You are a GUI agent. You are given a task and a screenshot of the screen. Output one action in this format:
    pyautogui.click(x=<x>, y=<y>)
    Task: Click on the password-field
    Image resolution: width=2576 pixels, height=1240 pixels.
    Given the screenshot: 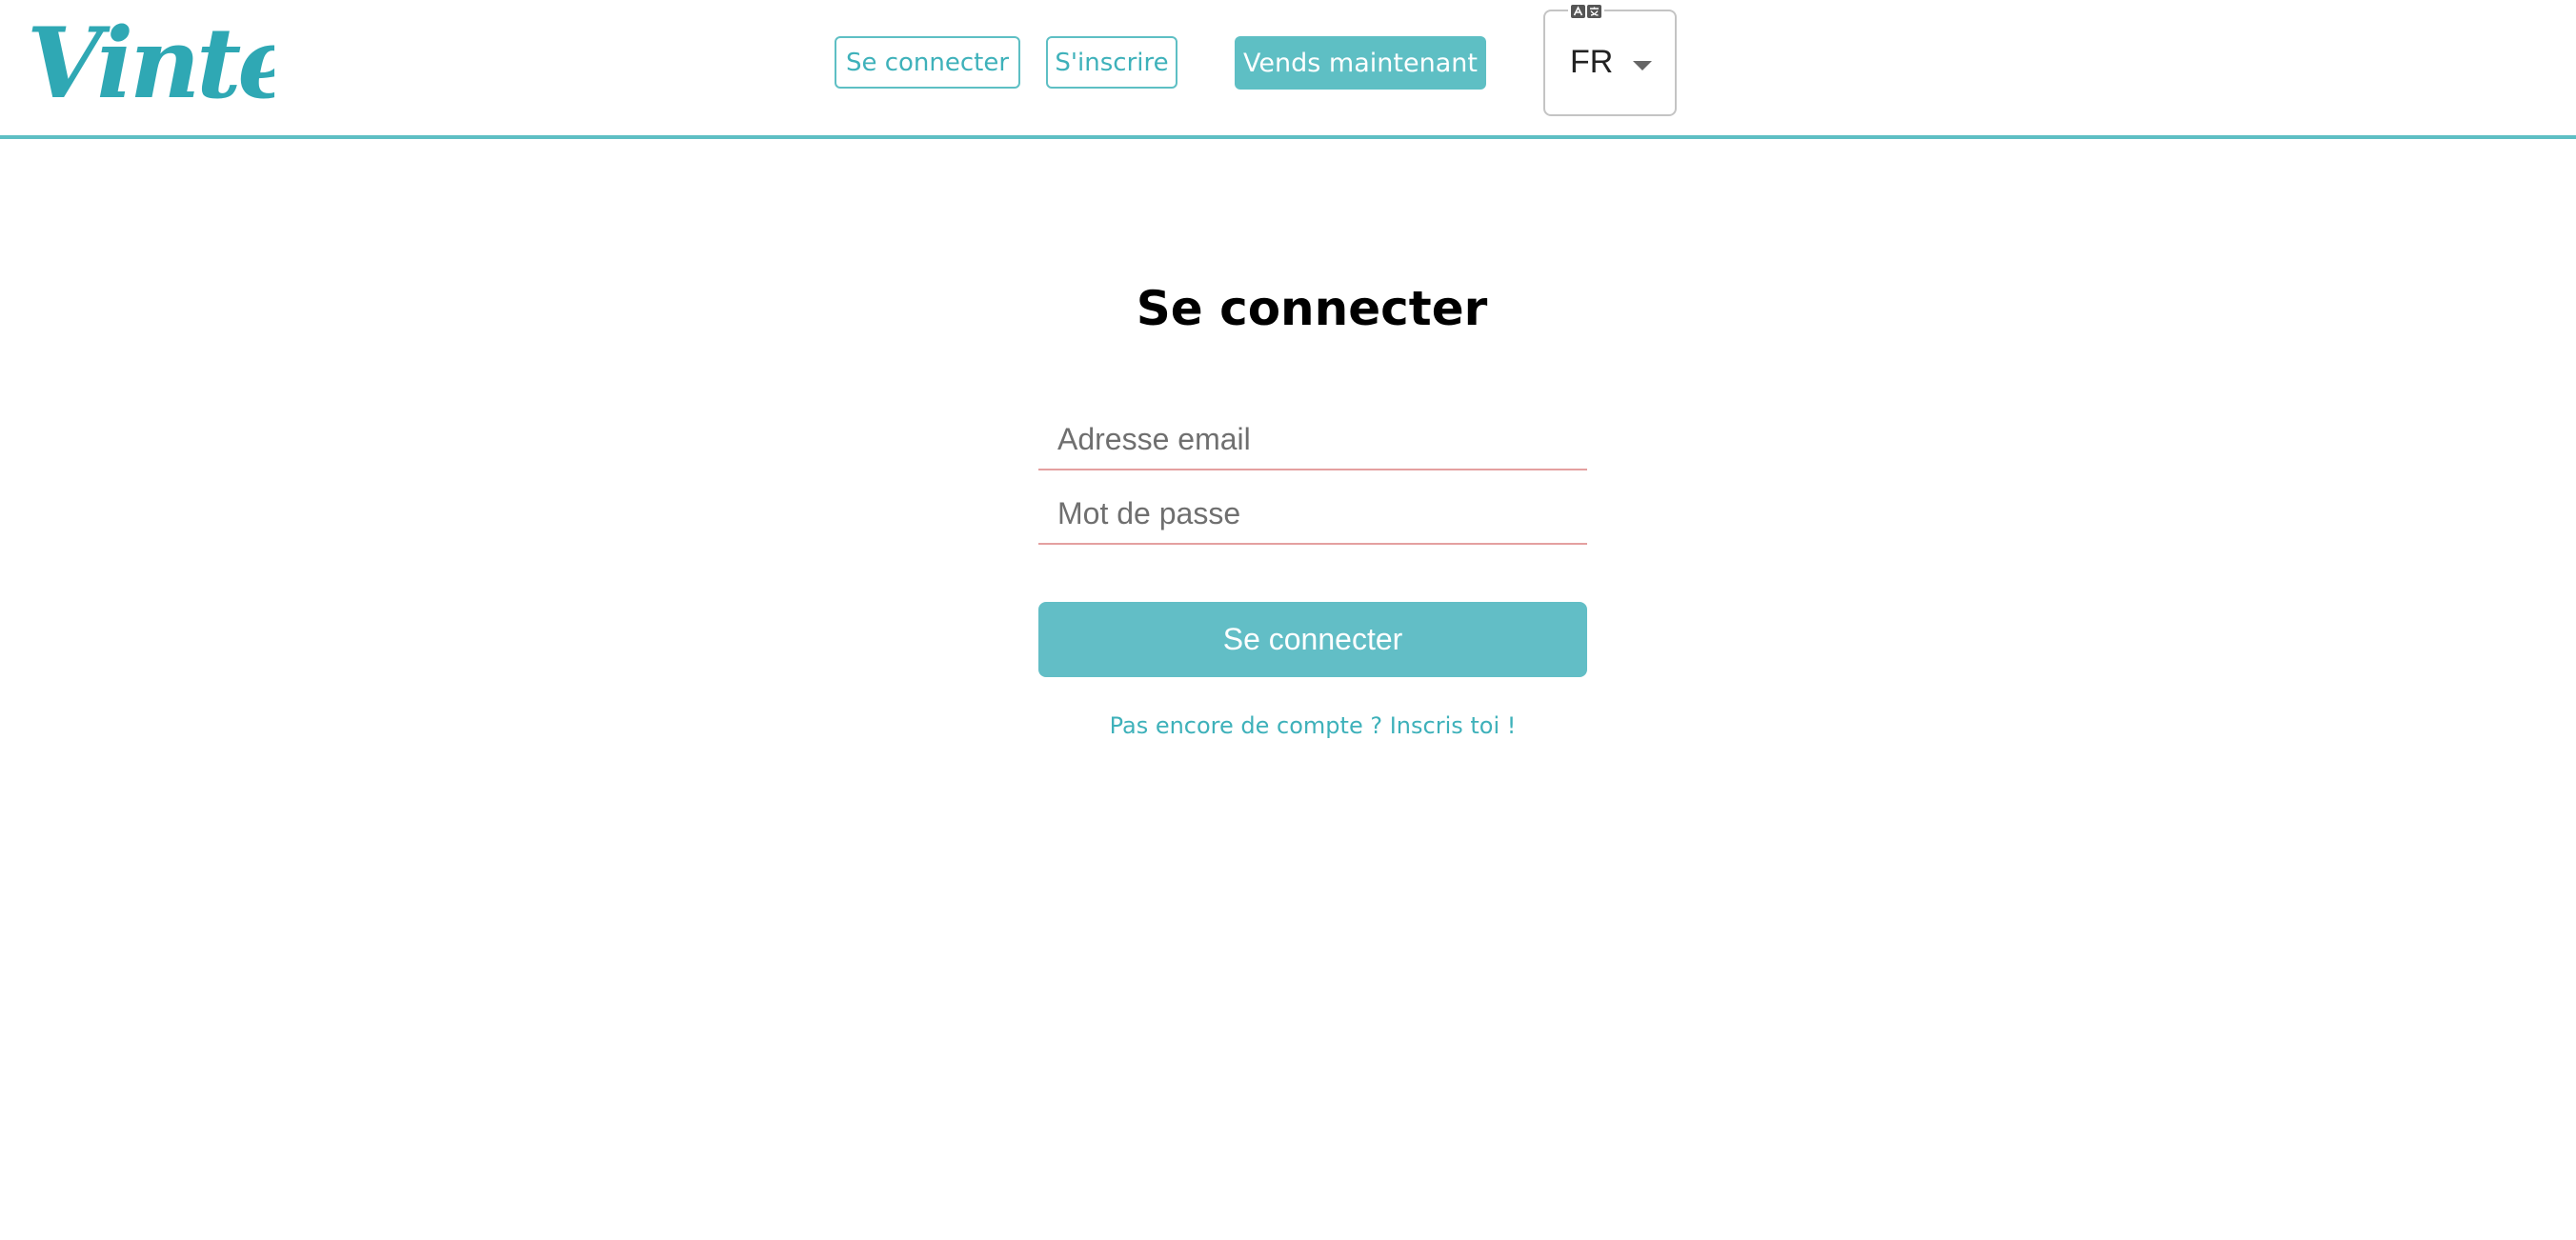 What is the action you would take?
    pyautogui.click(x=1313, y=514)
    